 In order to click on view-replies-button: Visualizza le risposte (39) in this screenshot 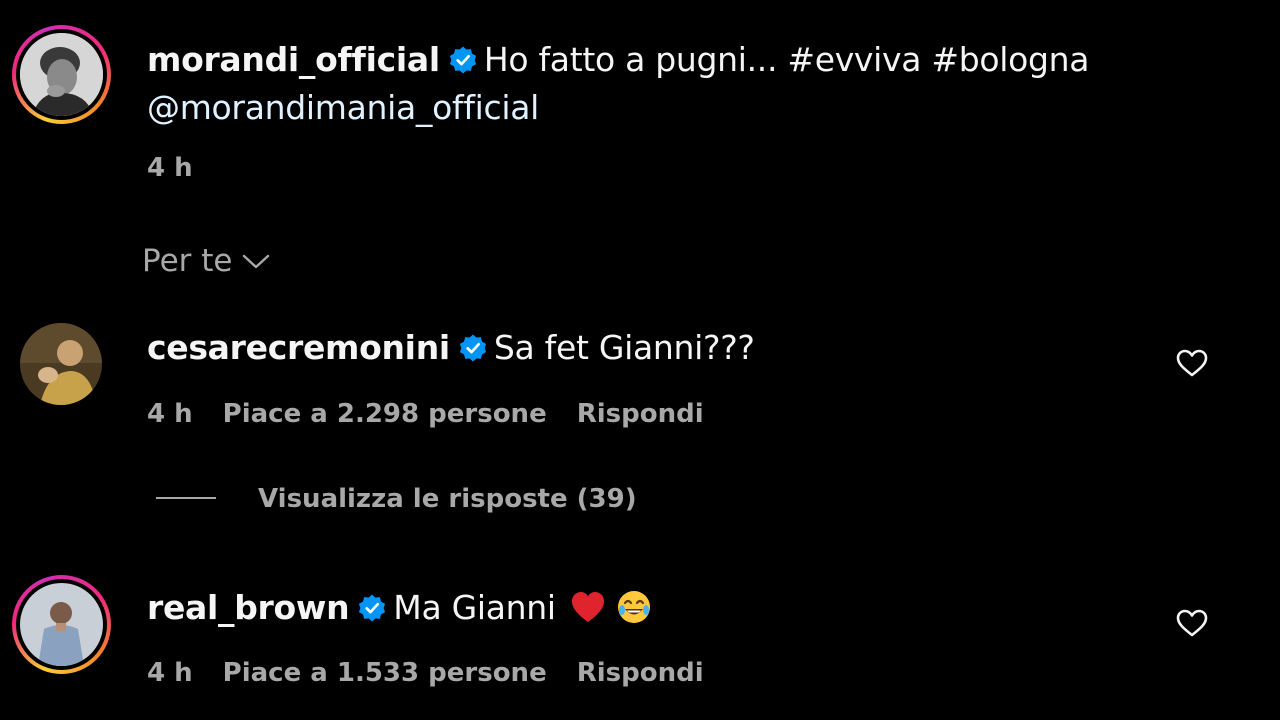, I will do `click(396, 499)`.